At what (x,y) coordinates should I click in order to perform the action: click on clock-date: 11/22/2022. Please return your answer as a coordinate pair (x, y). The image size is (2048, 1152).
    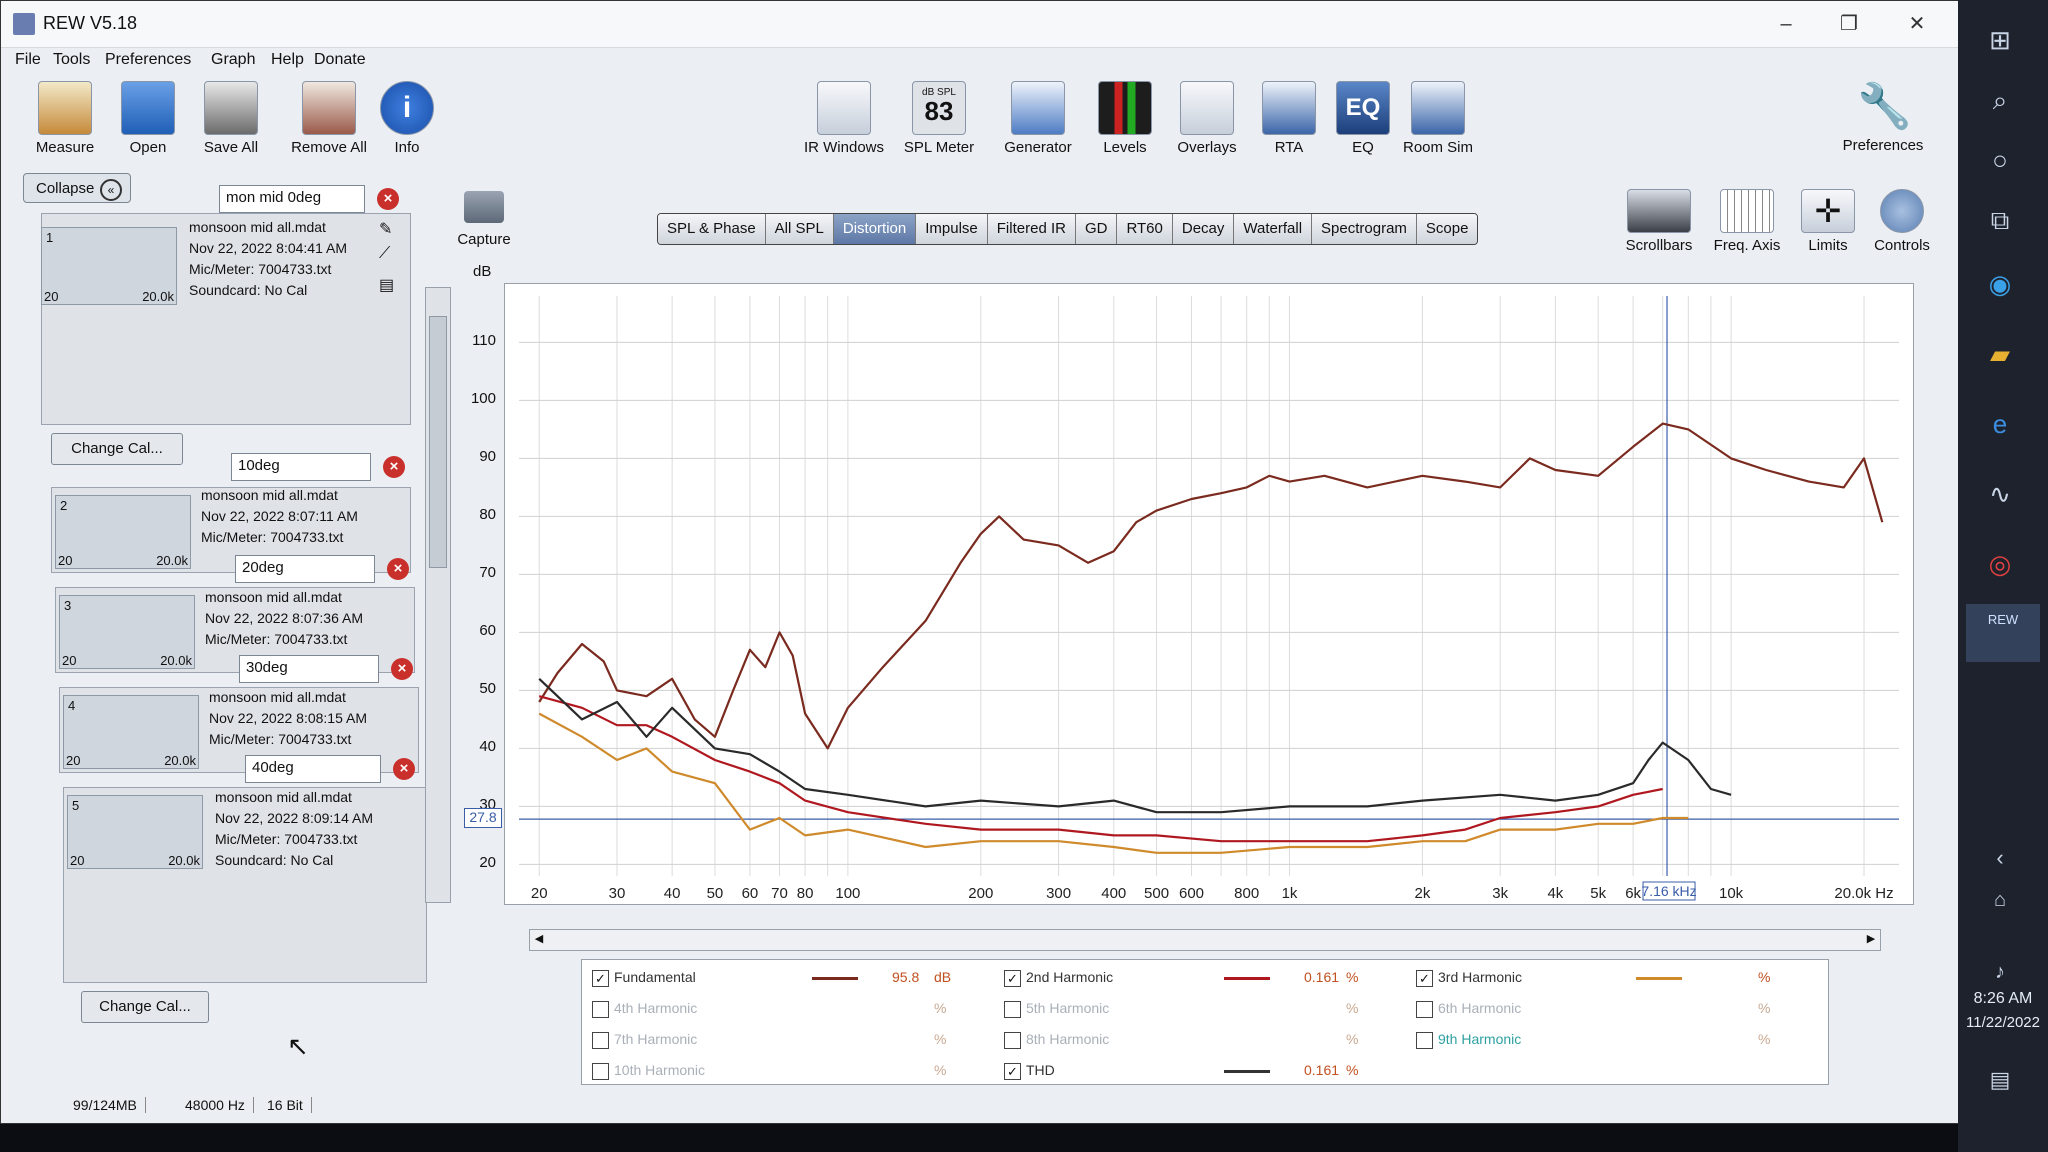
    Looking at the image, I should click on (2003, 1022).